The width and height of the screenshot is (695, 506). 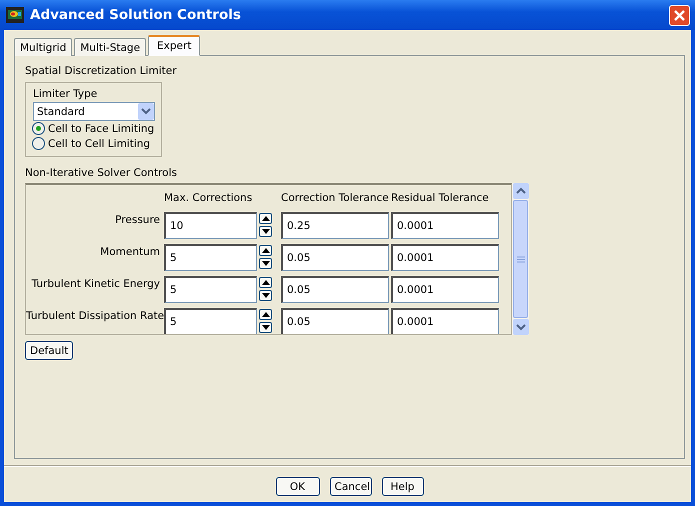 I want to click on row-label: Pressure, so click(x=137, y=219).